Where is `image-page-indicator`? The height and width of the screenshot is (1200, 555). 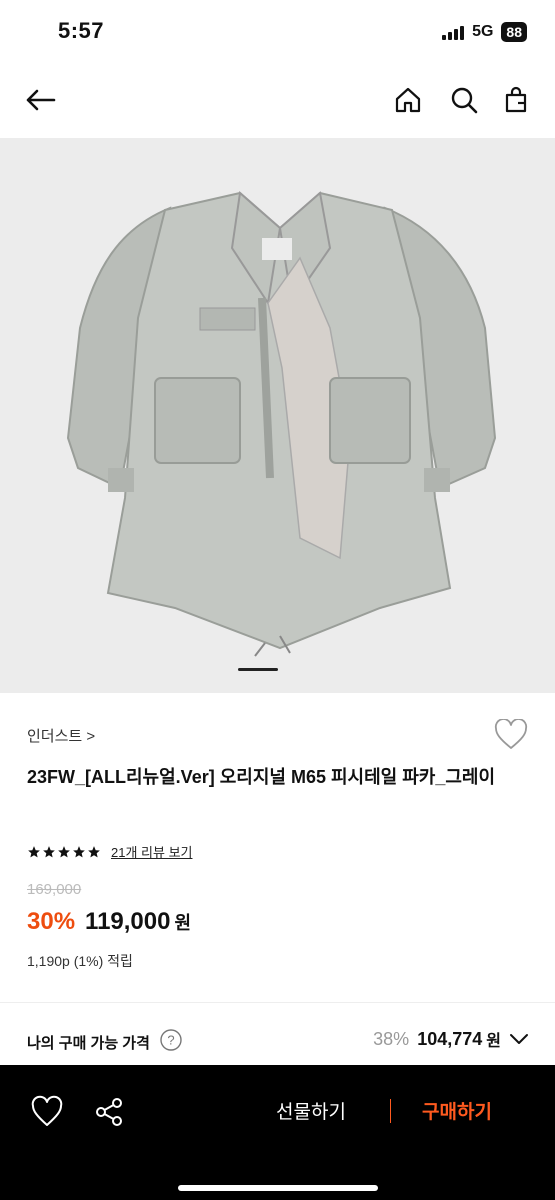
image-page-indicator is located at coordinates (258, 669).